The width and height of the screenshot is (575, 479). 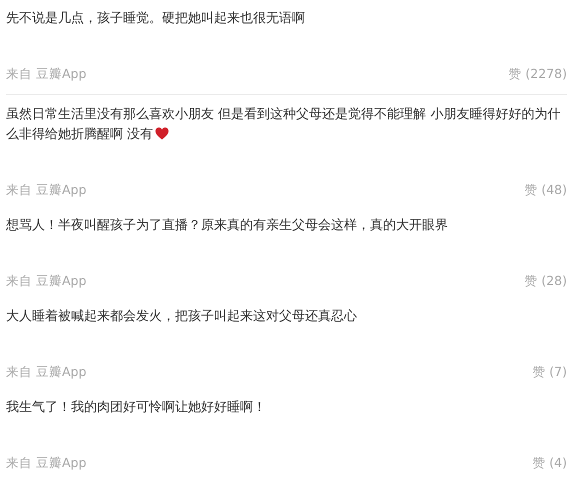 What do you see at coordinates (182, 317) in the screenshot?
I see `comment-text: 大人睡着被喊起来都会发火，把孩子叫起来这对父母还真忍心` at bounding box center [182, 317].